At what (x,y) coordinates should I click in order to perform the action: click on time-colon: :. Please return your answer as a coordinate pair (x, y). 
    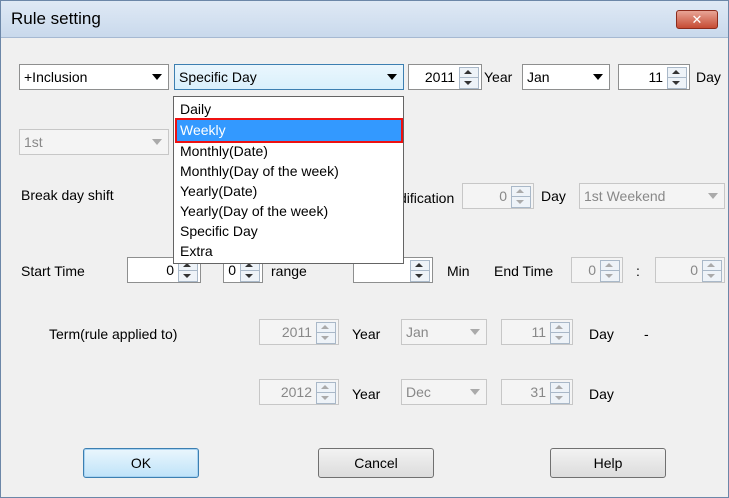
    Looking at the image, I should click on (638, 271).